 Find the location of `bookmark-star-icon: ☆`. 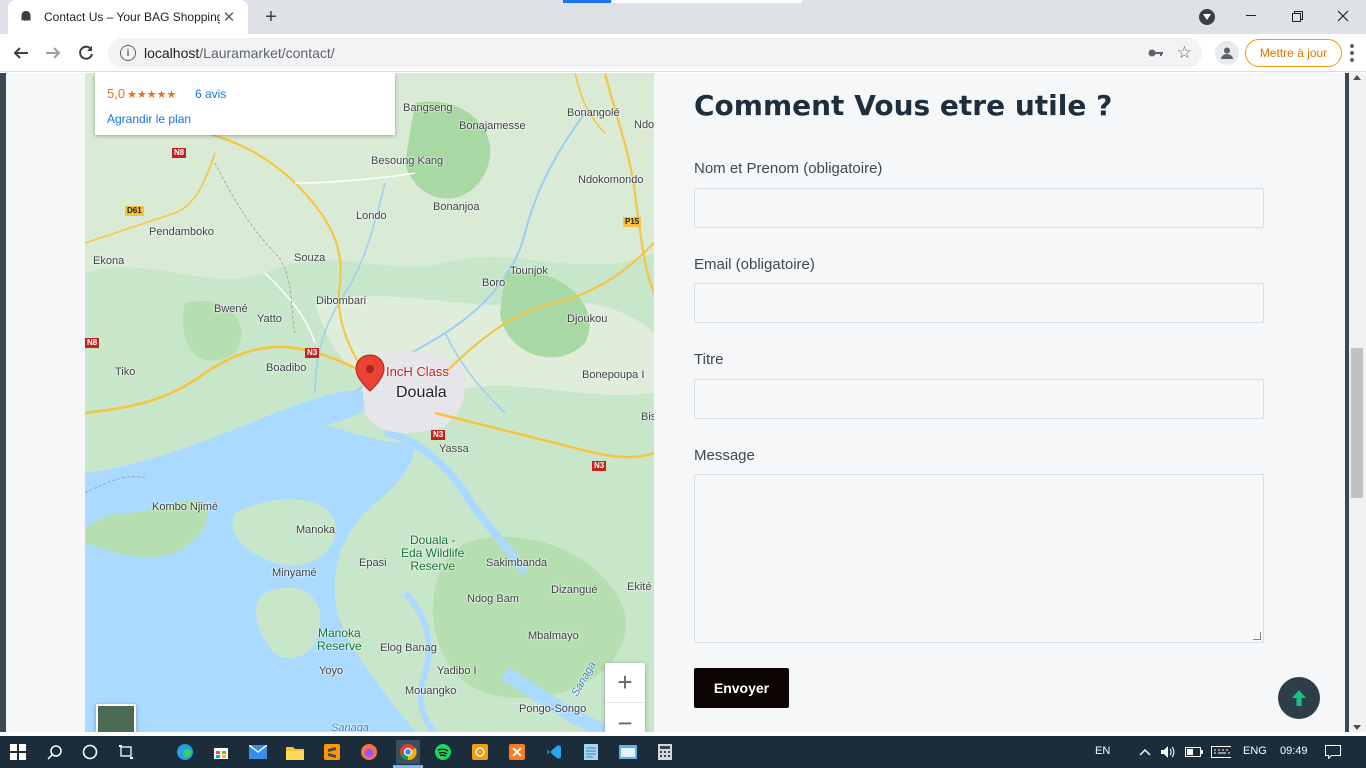

bookmark-star-icon: ☆ is located at coordinates (1184, 53).